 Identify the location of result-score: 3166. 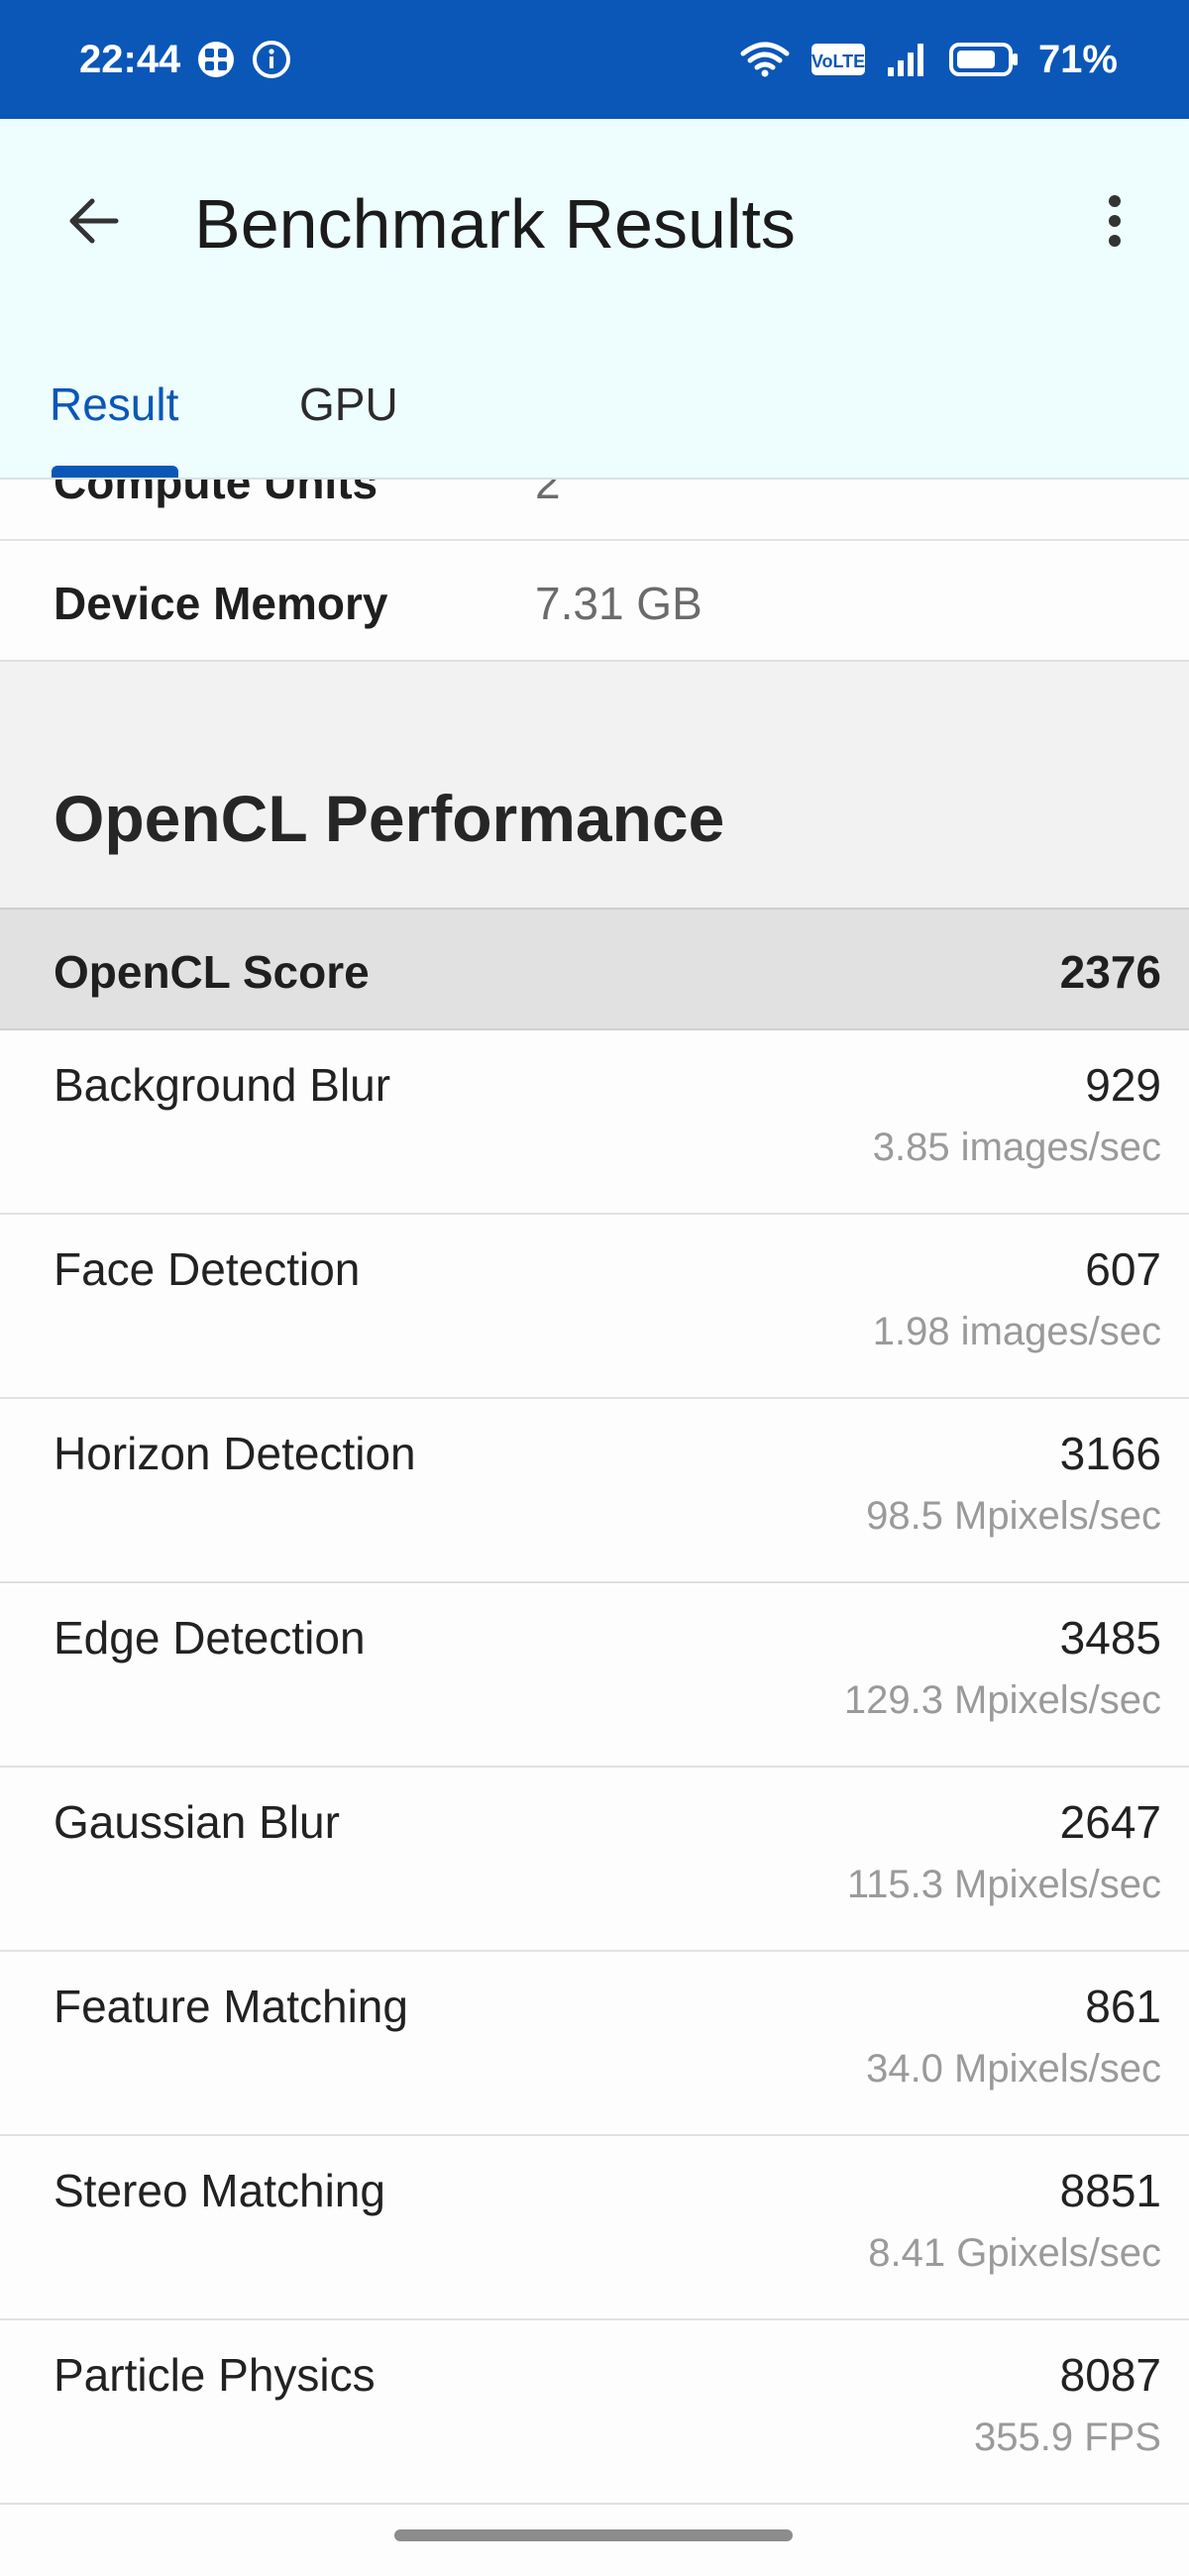
(1110, 1453).